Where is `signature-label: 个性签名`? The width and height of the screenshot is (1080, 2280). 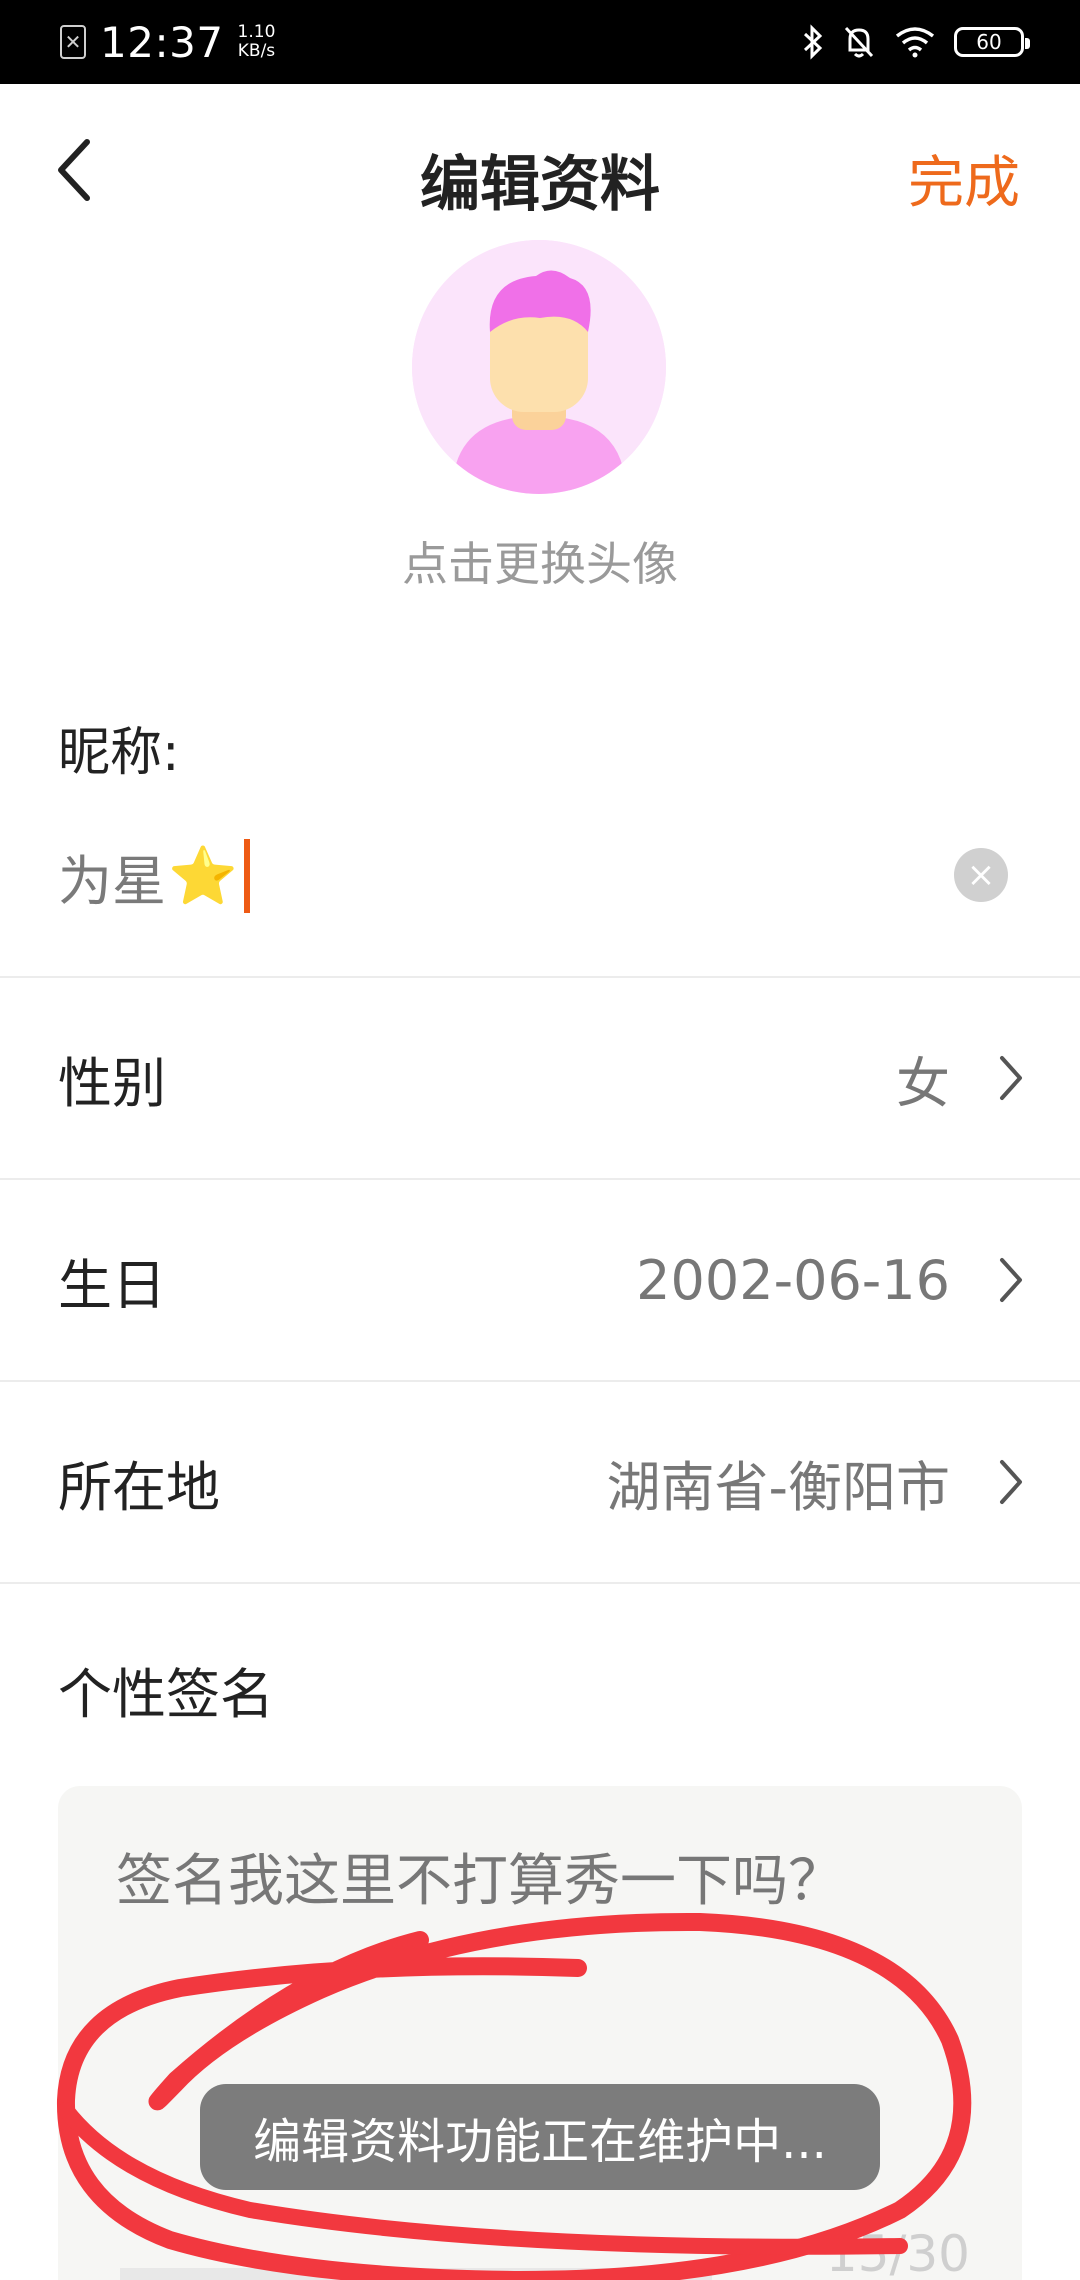 signature-label: 个性签名 is located at coordinates (166, 1694).